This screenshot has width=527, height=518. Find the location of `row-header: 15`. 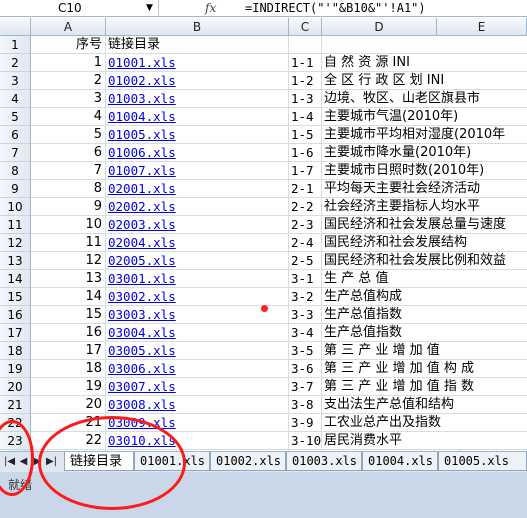

row-header: 15 is located at coordinates (15, 297).